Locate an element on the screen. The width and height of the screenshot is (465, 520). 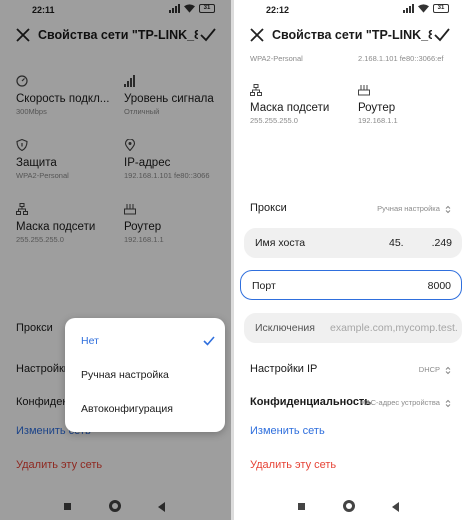
info-router: Роутер 192.168.1.1 is located at coordinates (378, 104).